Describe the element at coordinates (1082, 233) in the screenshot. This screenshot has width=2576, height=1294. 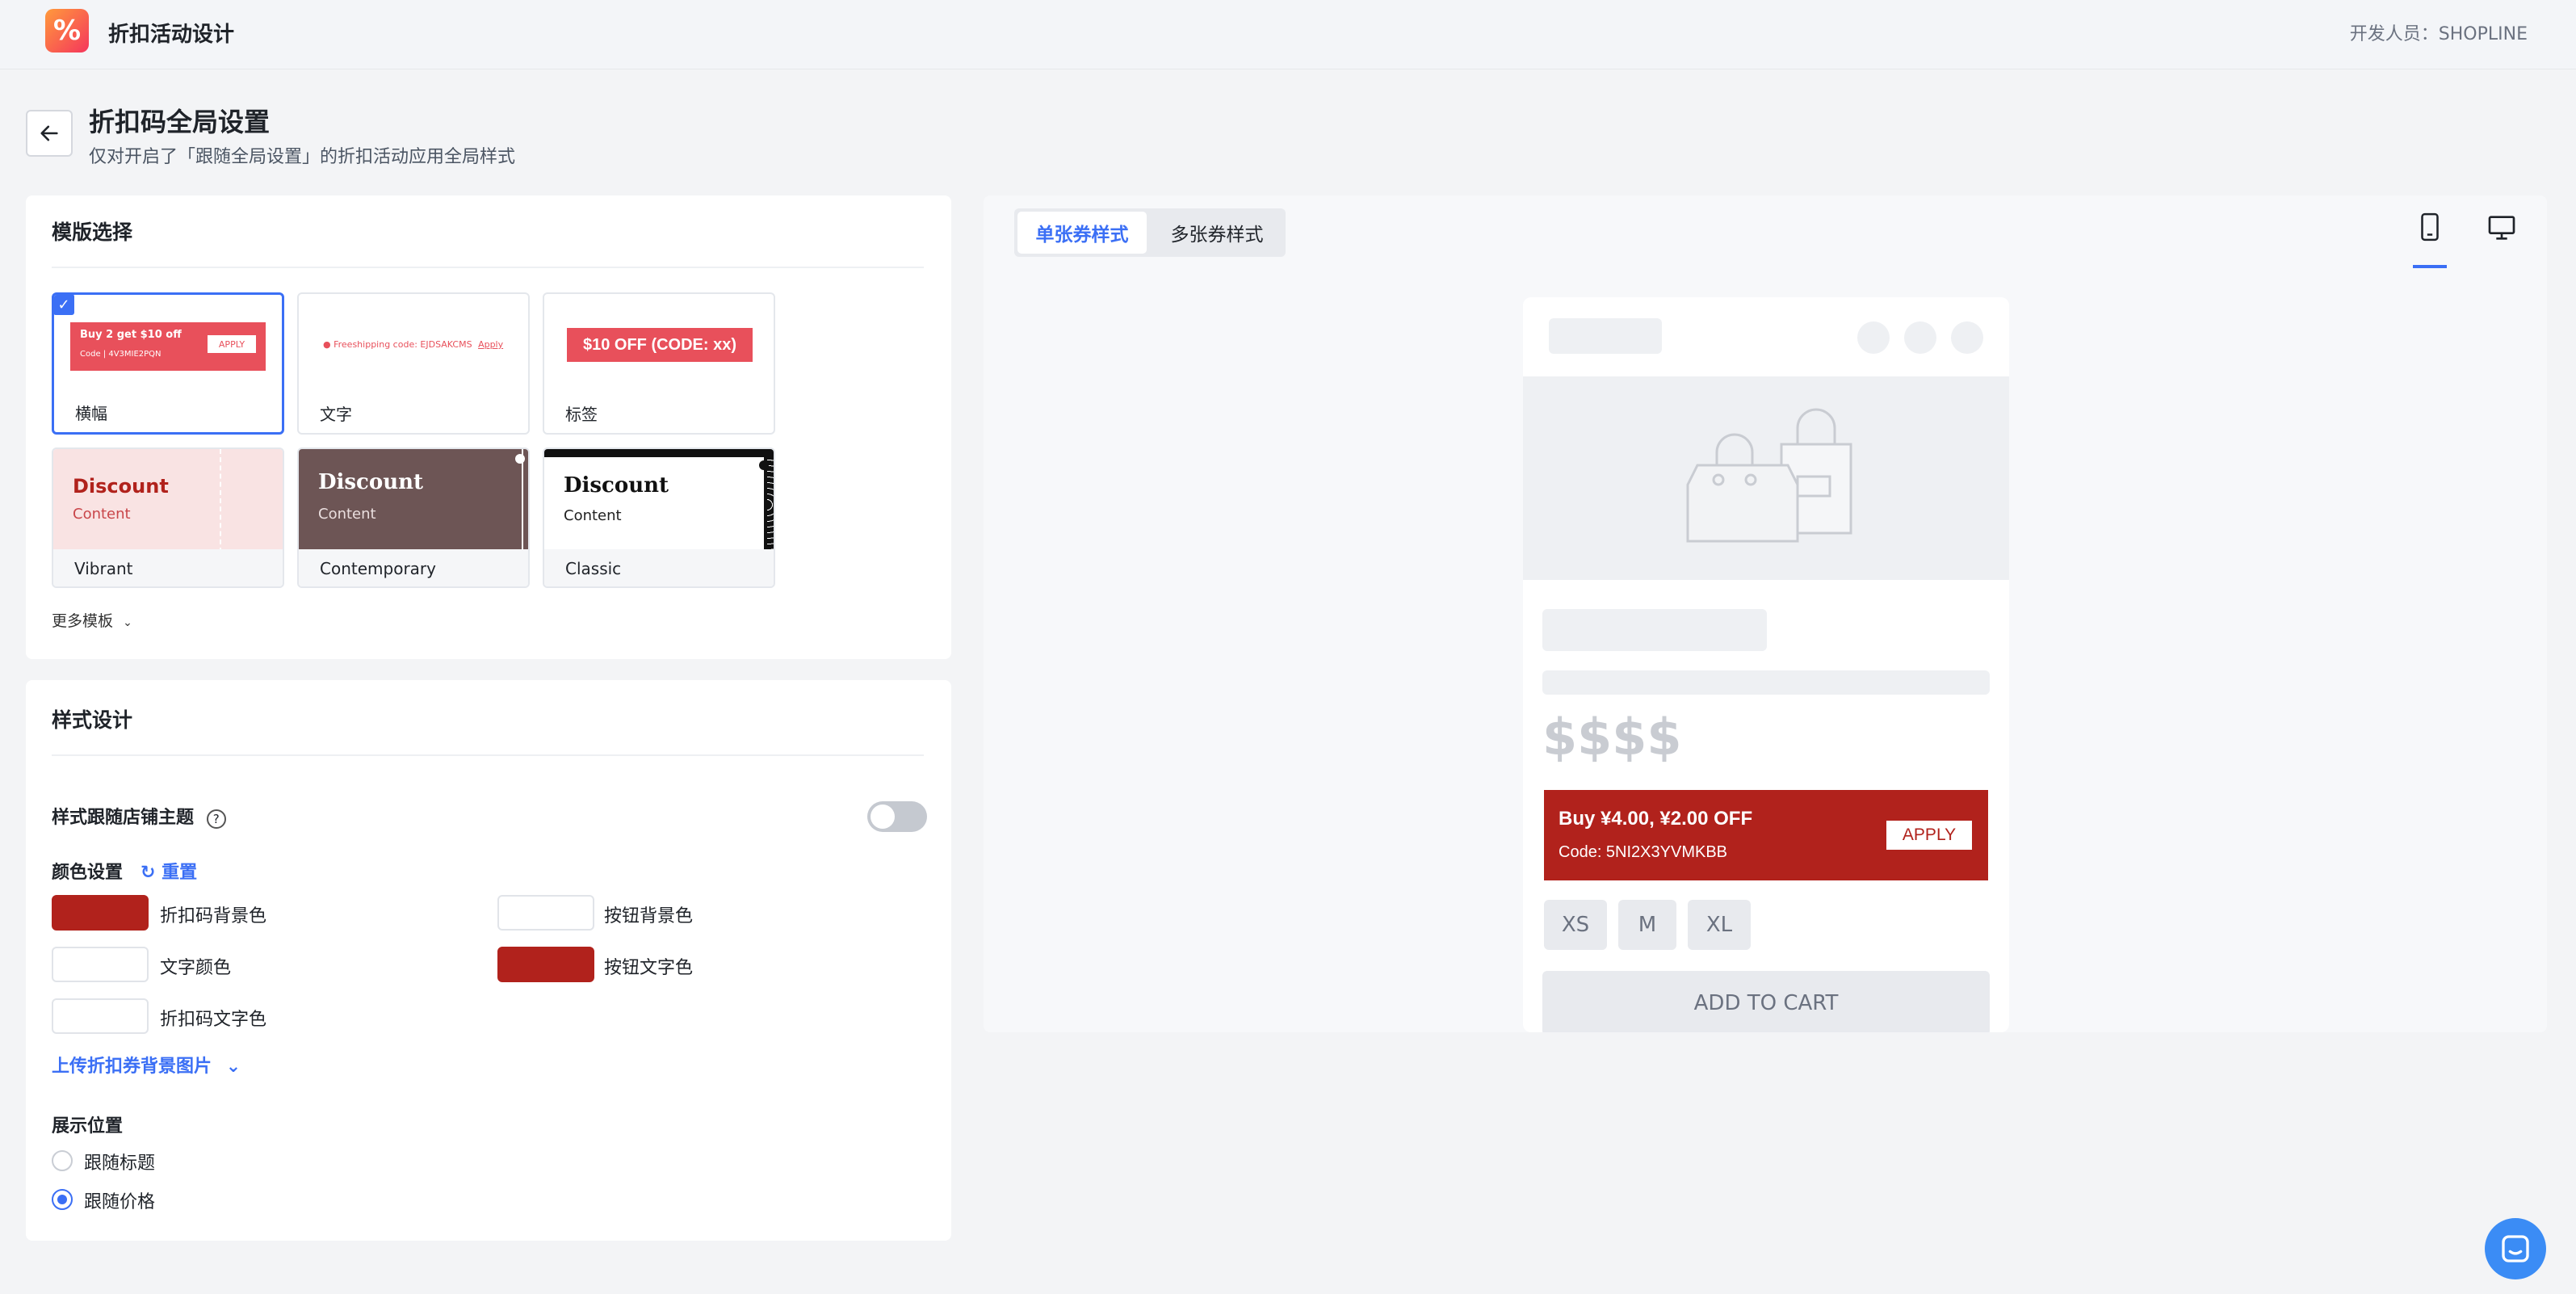
I see `tab-single-coupon: 单张券样式` at that location.